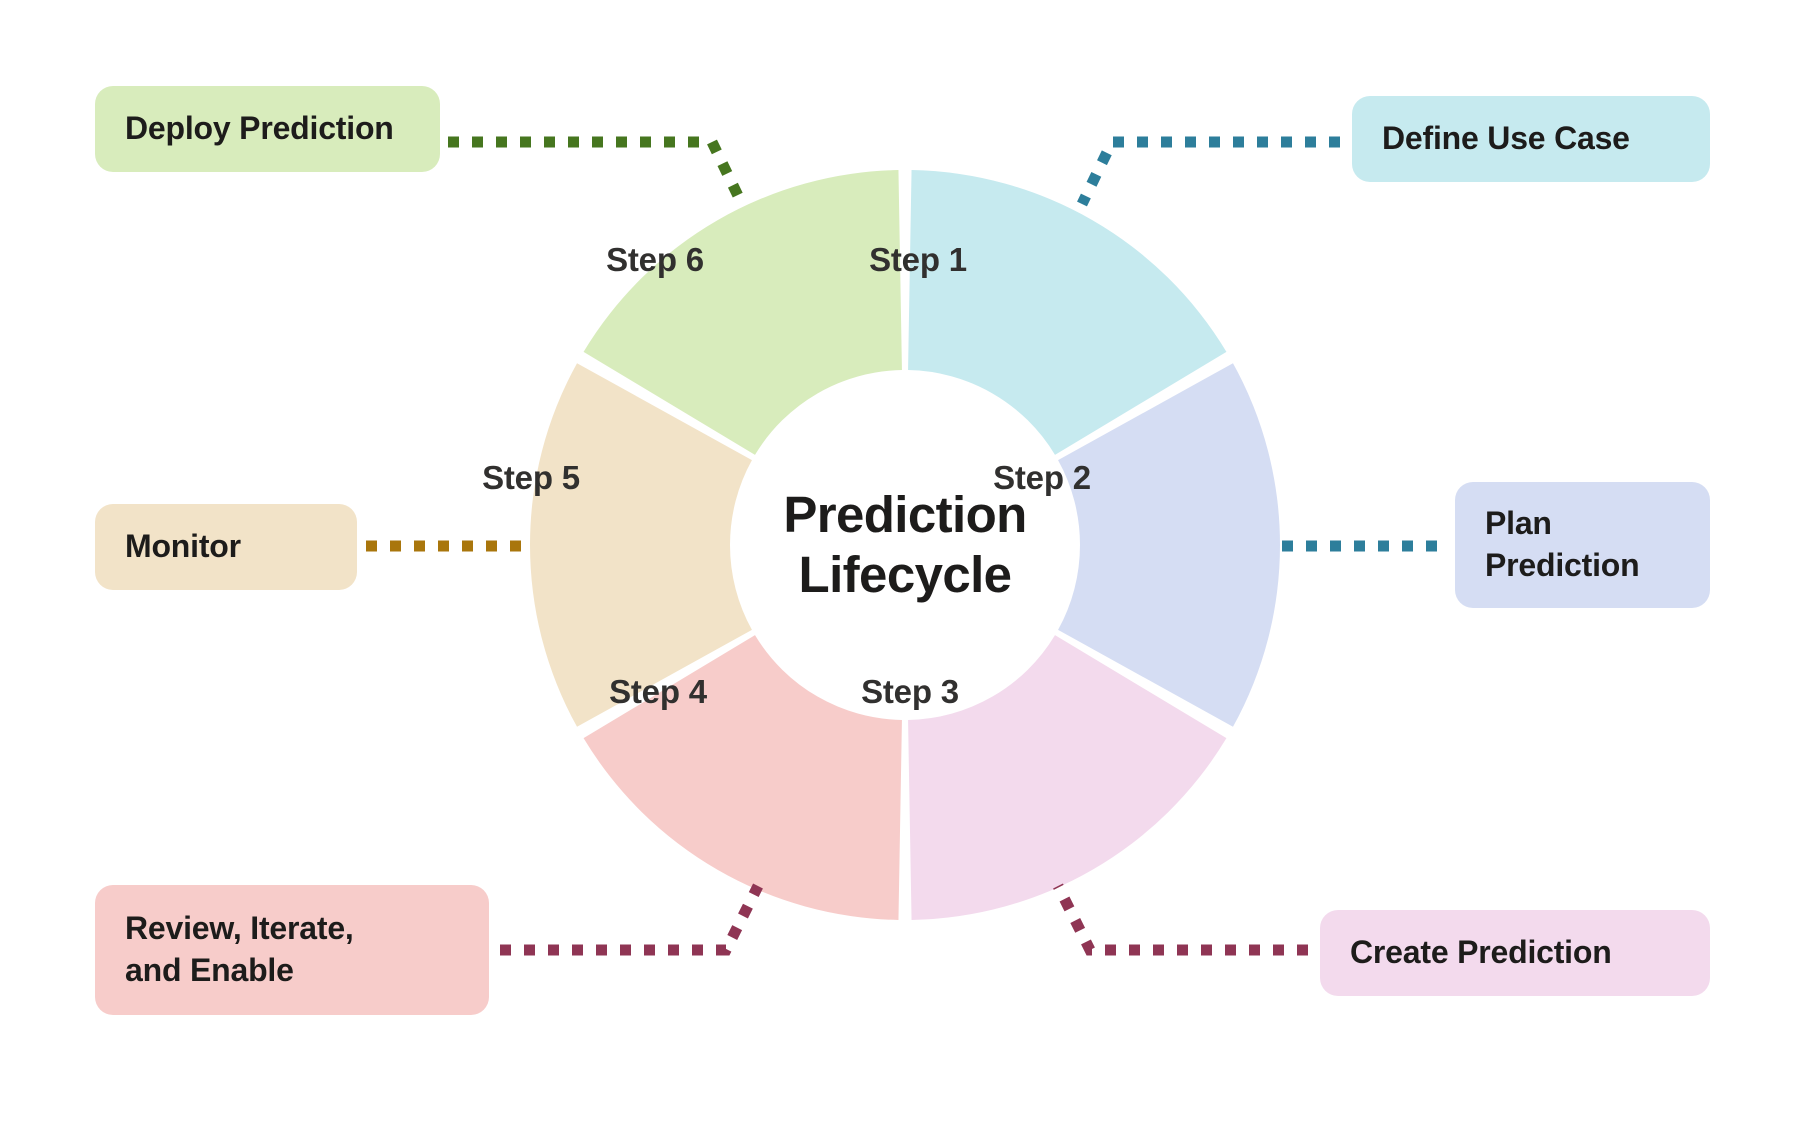 The image size is (1800, 1121). Describe the element at coordinates (259, 128) in the screenshot. I see `chip-label-deploy-prediction: Deploy Prediction` at that location.